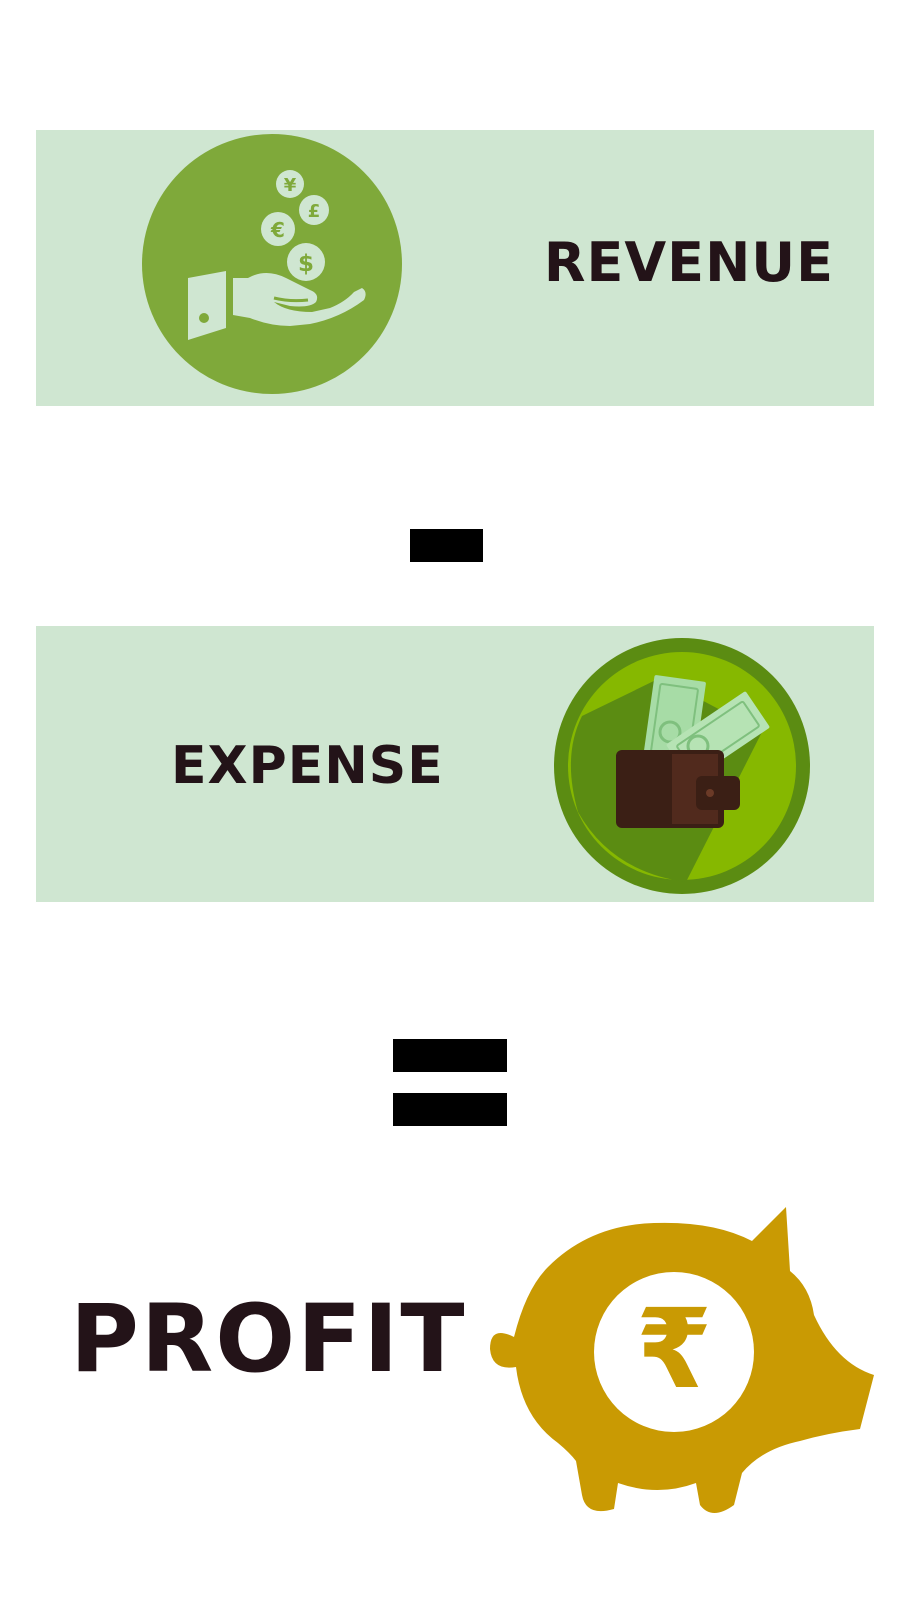 Image resolution: width=900 pixels, height=1600 pixels. What do you see at coordinates (674, 1349) in the screenshot?
I see `rupee-symbol: ₹` at bounding box center [674, 1349].